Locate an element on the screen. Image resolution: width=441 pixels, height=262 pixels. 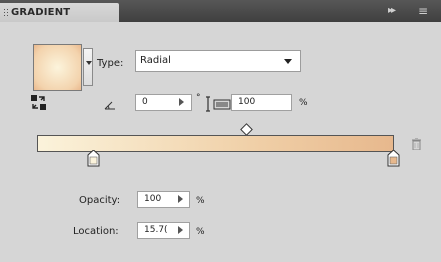
aspect-ratio-input: 100 is located at coordinates (261, 102).